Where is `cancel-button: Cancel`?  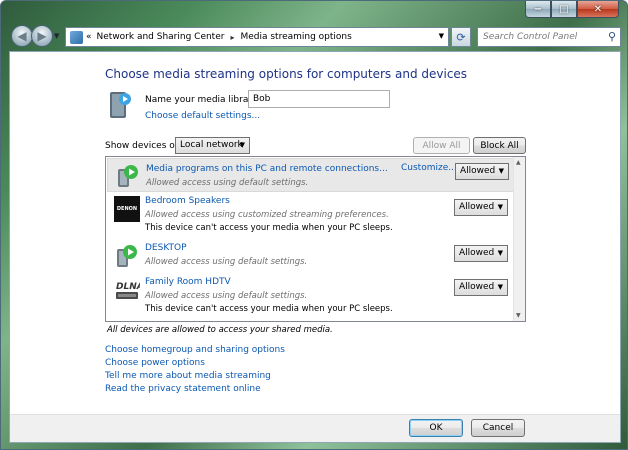 cancel-button: Cancel is located at coordinates (498, 428).